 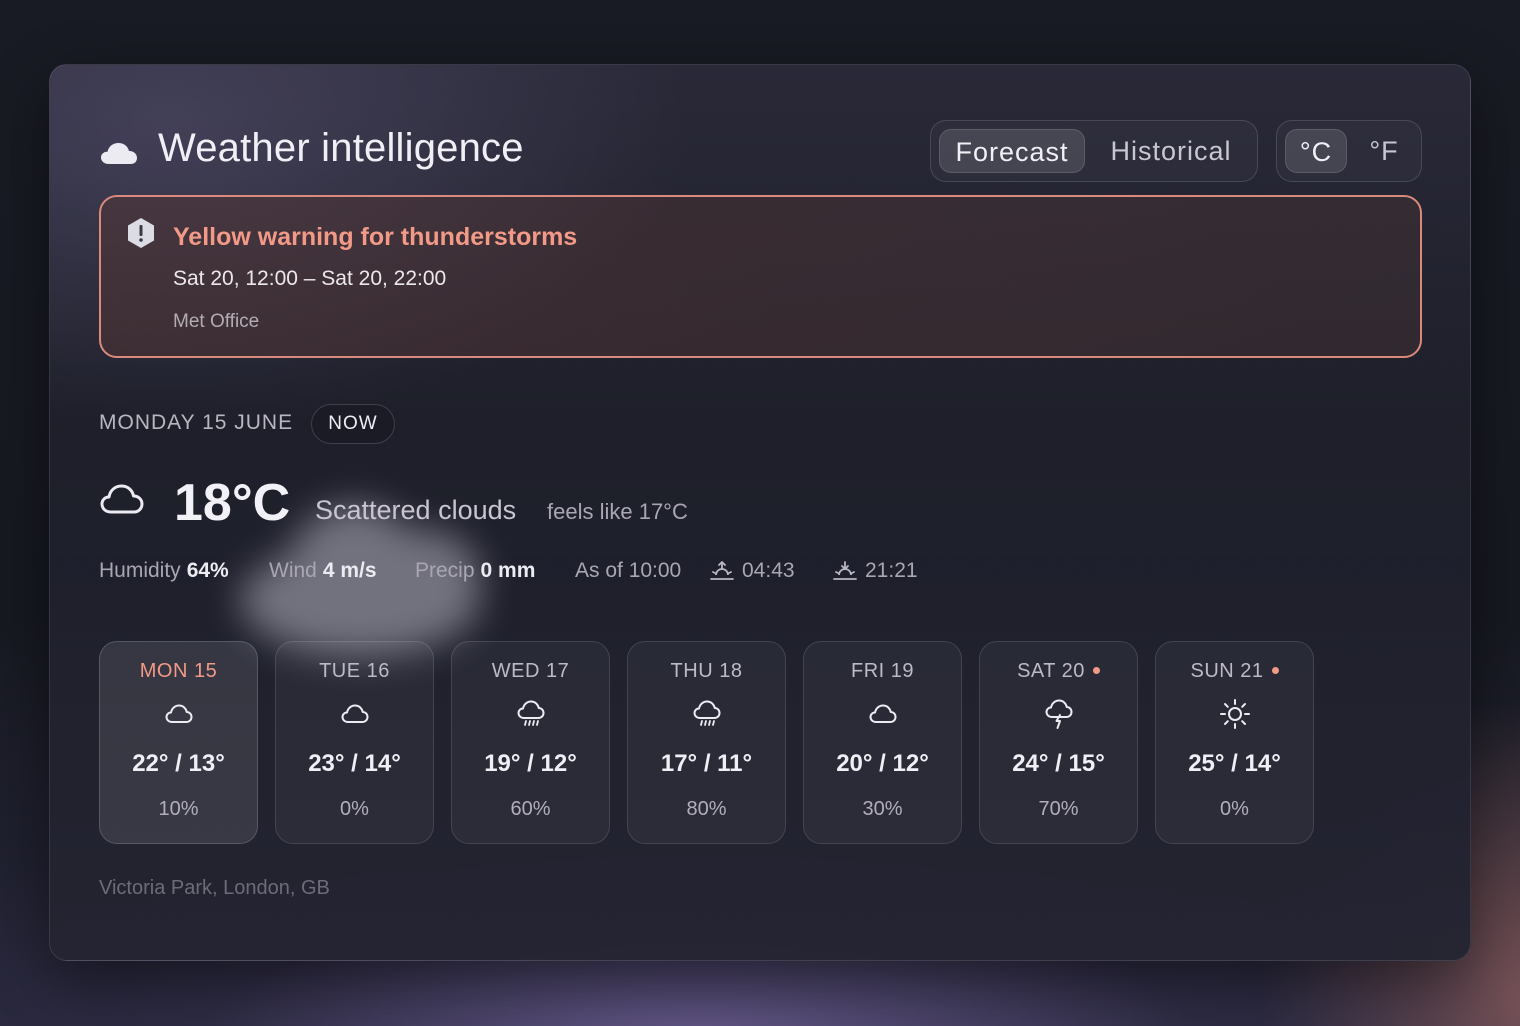 I want to click on day-label: THU 18, so click(x=706, y=671).